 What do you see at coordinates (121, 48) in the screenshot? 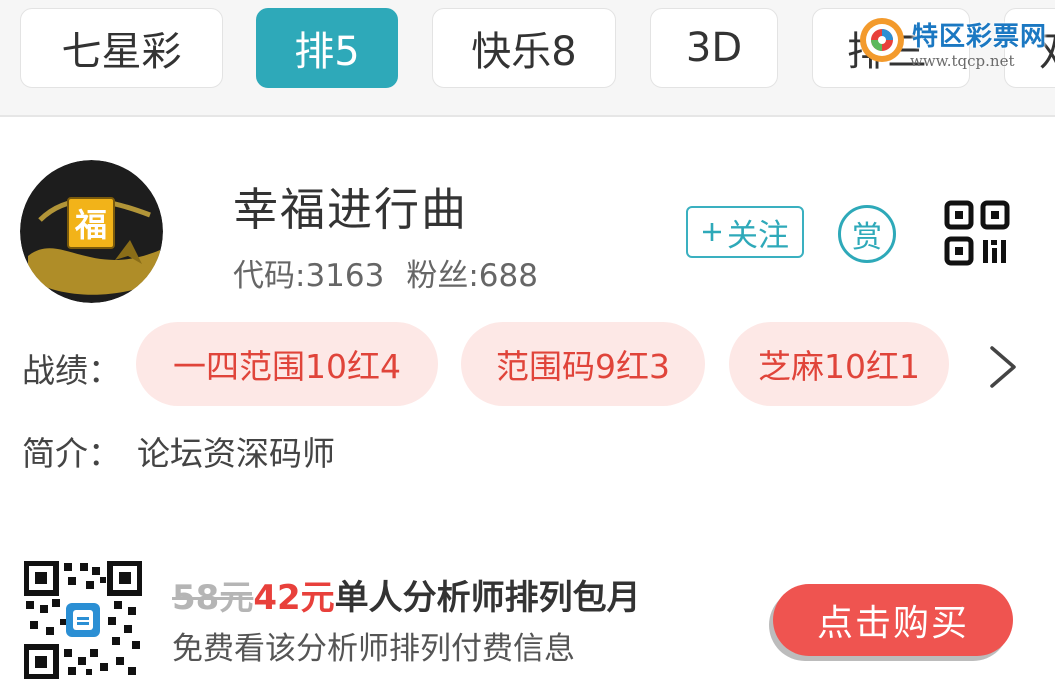
I see `tab-qixingcai: 七星彩` at bounding box center [121, 48].